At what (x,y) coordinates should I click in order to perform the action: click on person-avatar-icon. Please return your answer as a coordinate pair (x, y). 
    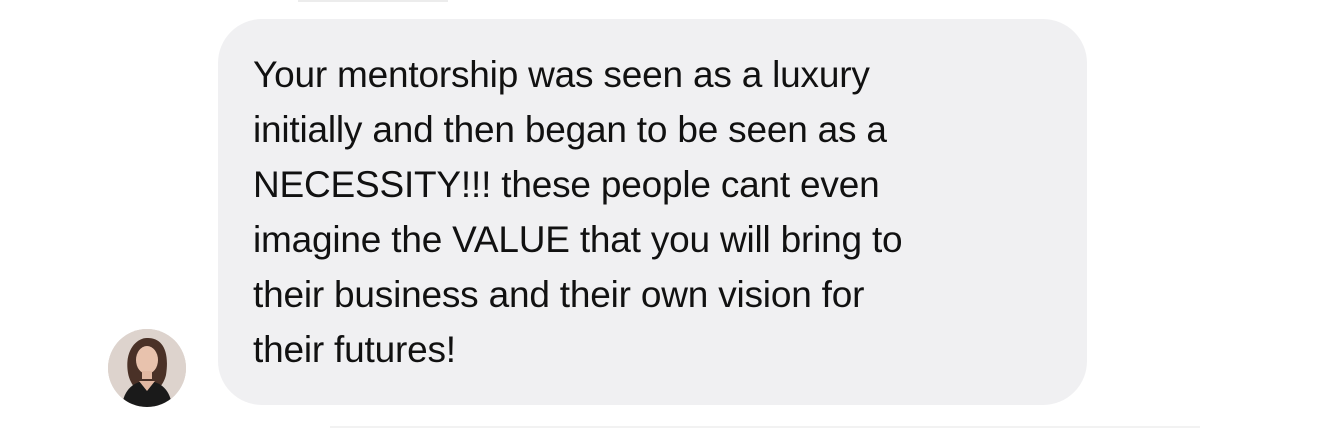
    Looking at the image, I should click on (147, 368).